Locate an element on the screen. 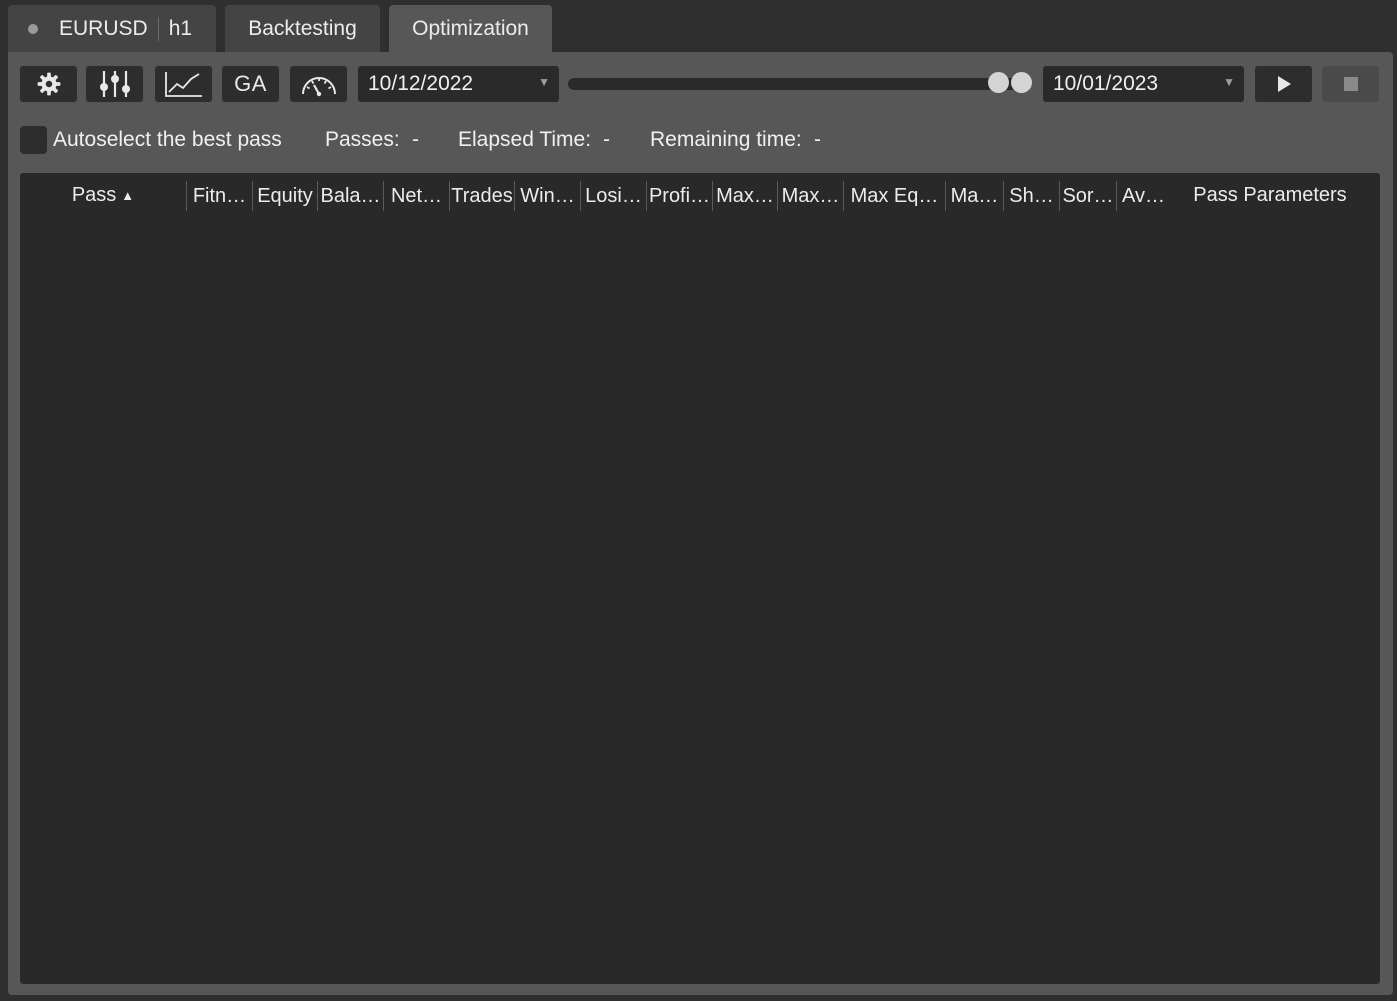 This screenshot has height=1001, width=1397. column-header-equity: Equity is located at coordinates (284, 196).